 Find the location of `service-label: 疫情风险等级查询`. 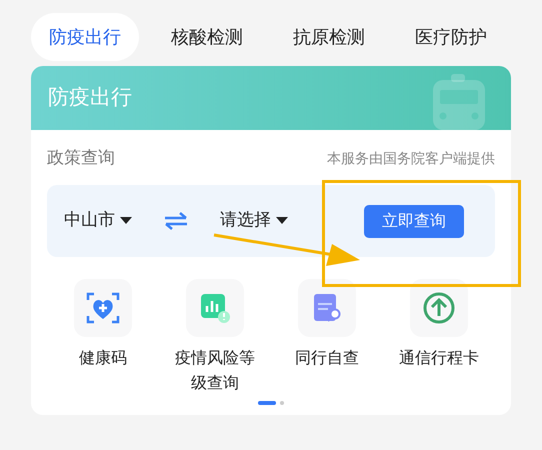

service-label: 疫情风险等级查询 is located at coordinates (215, 370).